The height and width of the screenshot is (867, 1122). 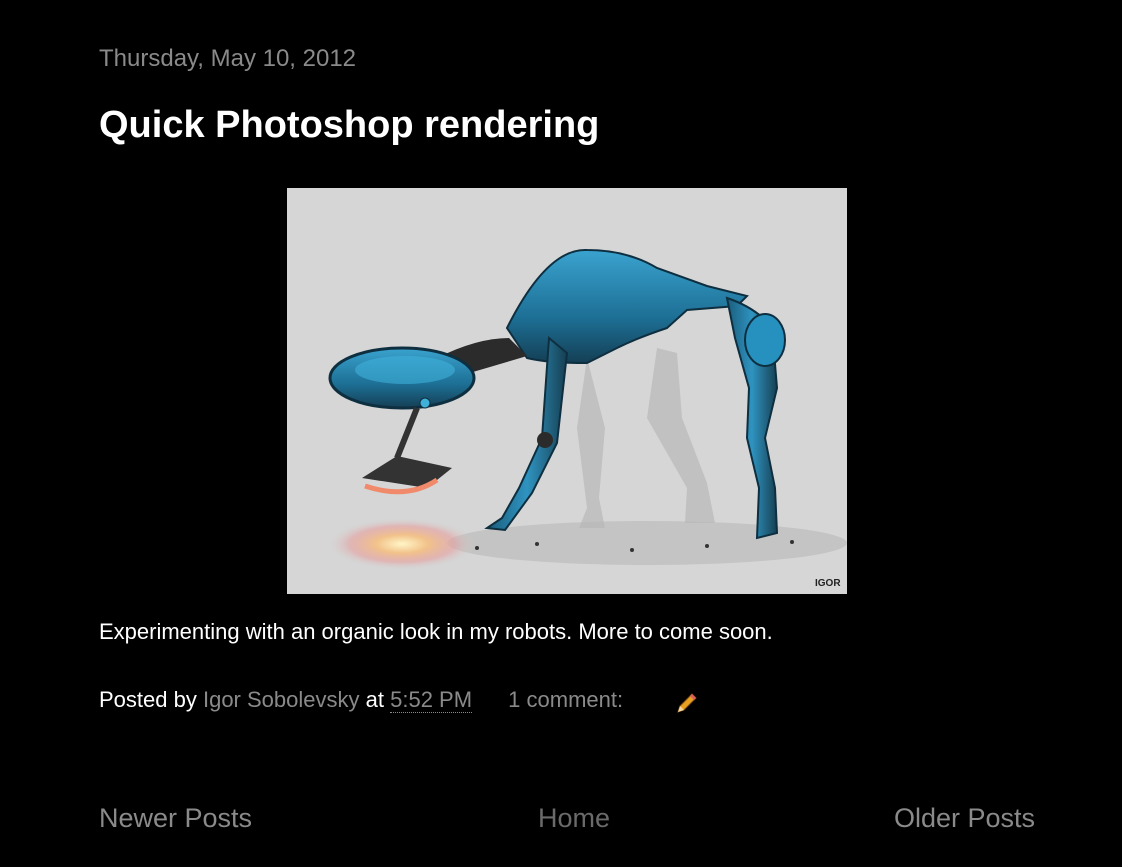 I want to click on posted-by-label: Posted by, so click(x=148, y=699).